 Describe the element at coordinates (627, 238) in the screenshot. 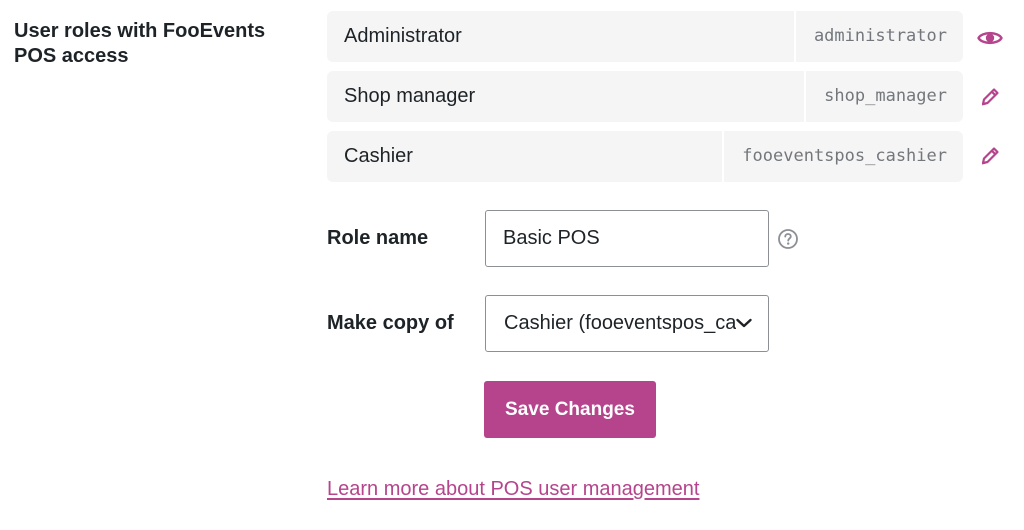

I see `role-name-input` at that location.